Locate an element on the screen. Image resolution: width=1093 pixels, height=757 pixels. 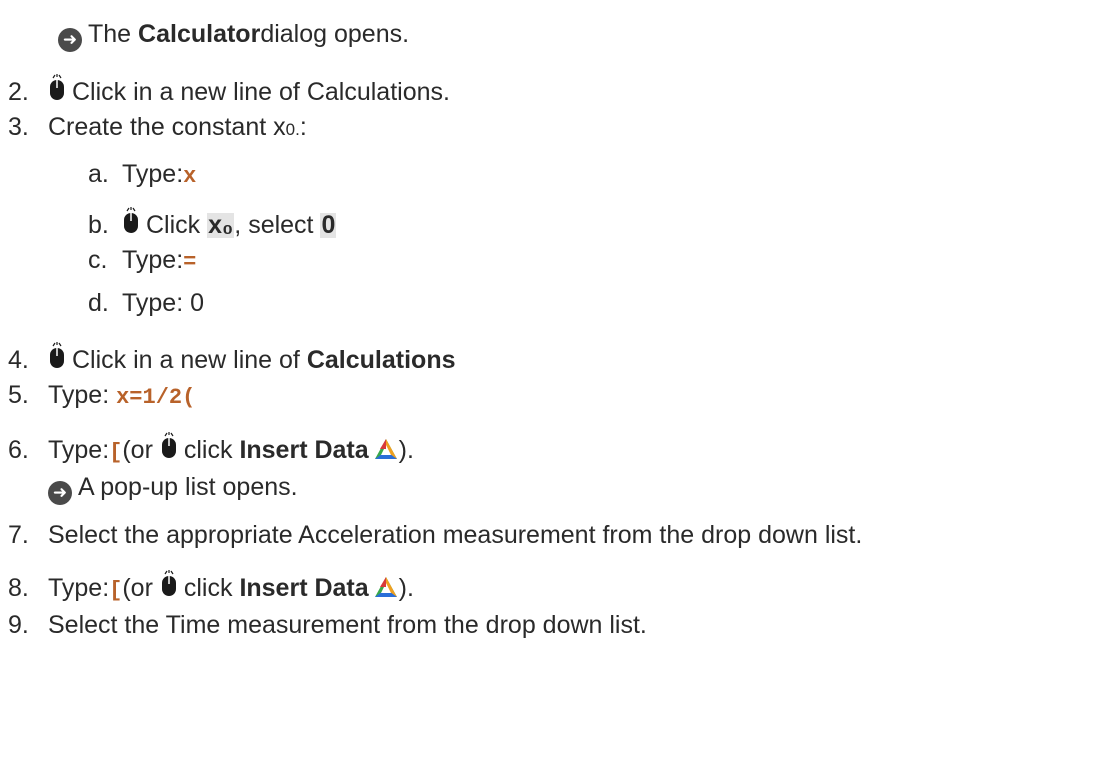
step-4: 4. Click in a new line of Calculations is located at coordinates (232, 356).